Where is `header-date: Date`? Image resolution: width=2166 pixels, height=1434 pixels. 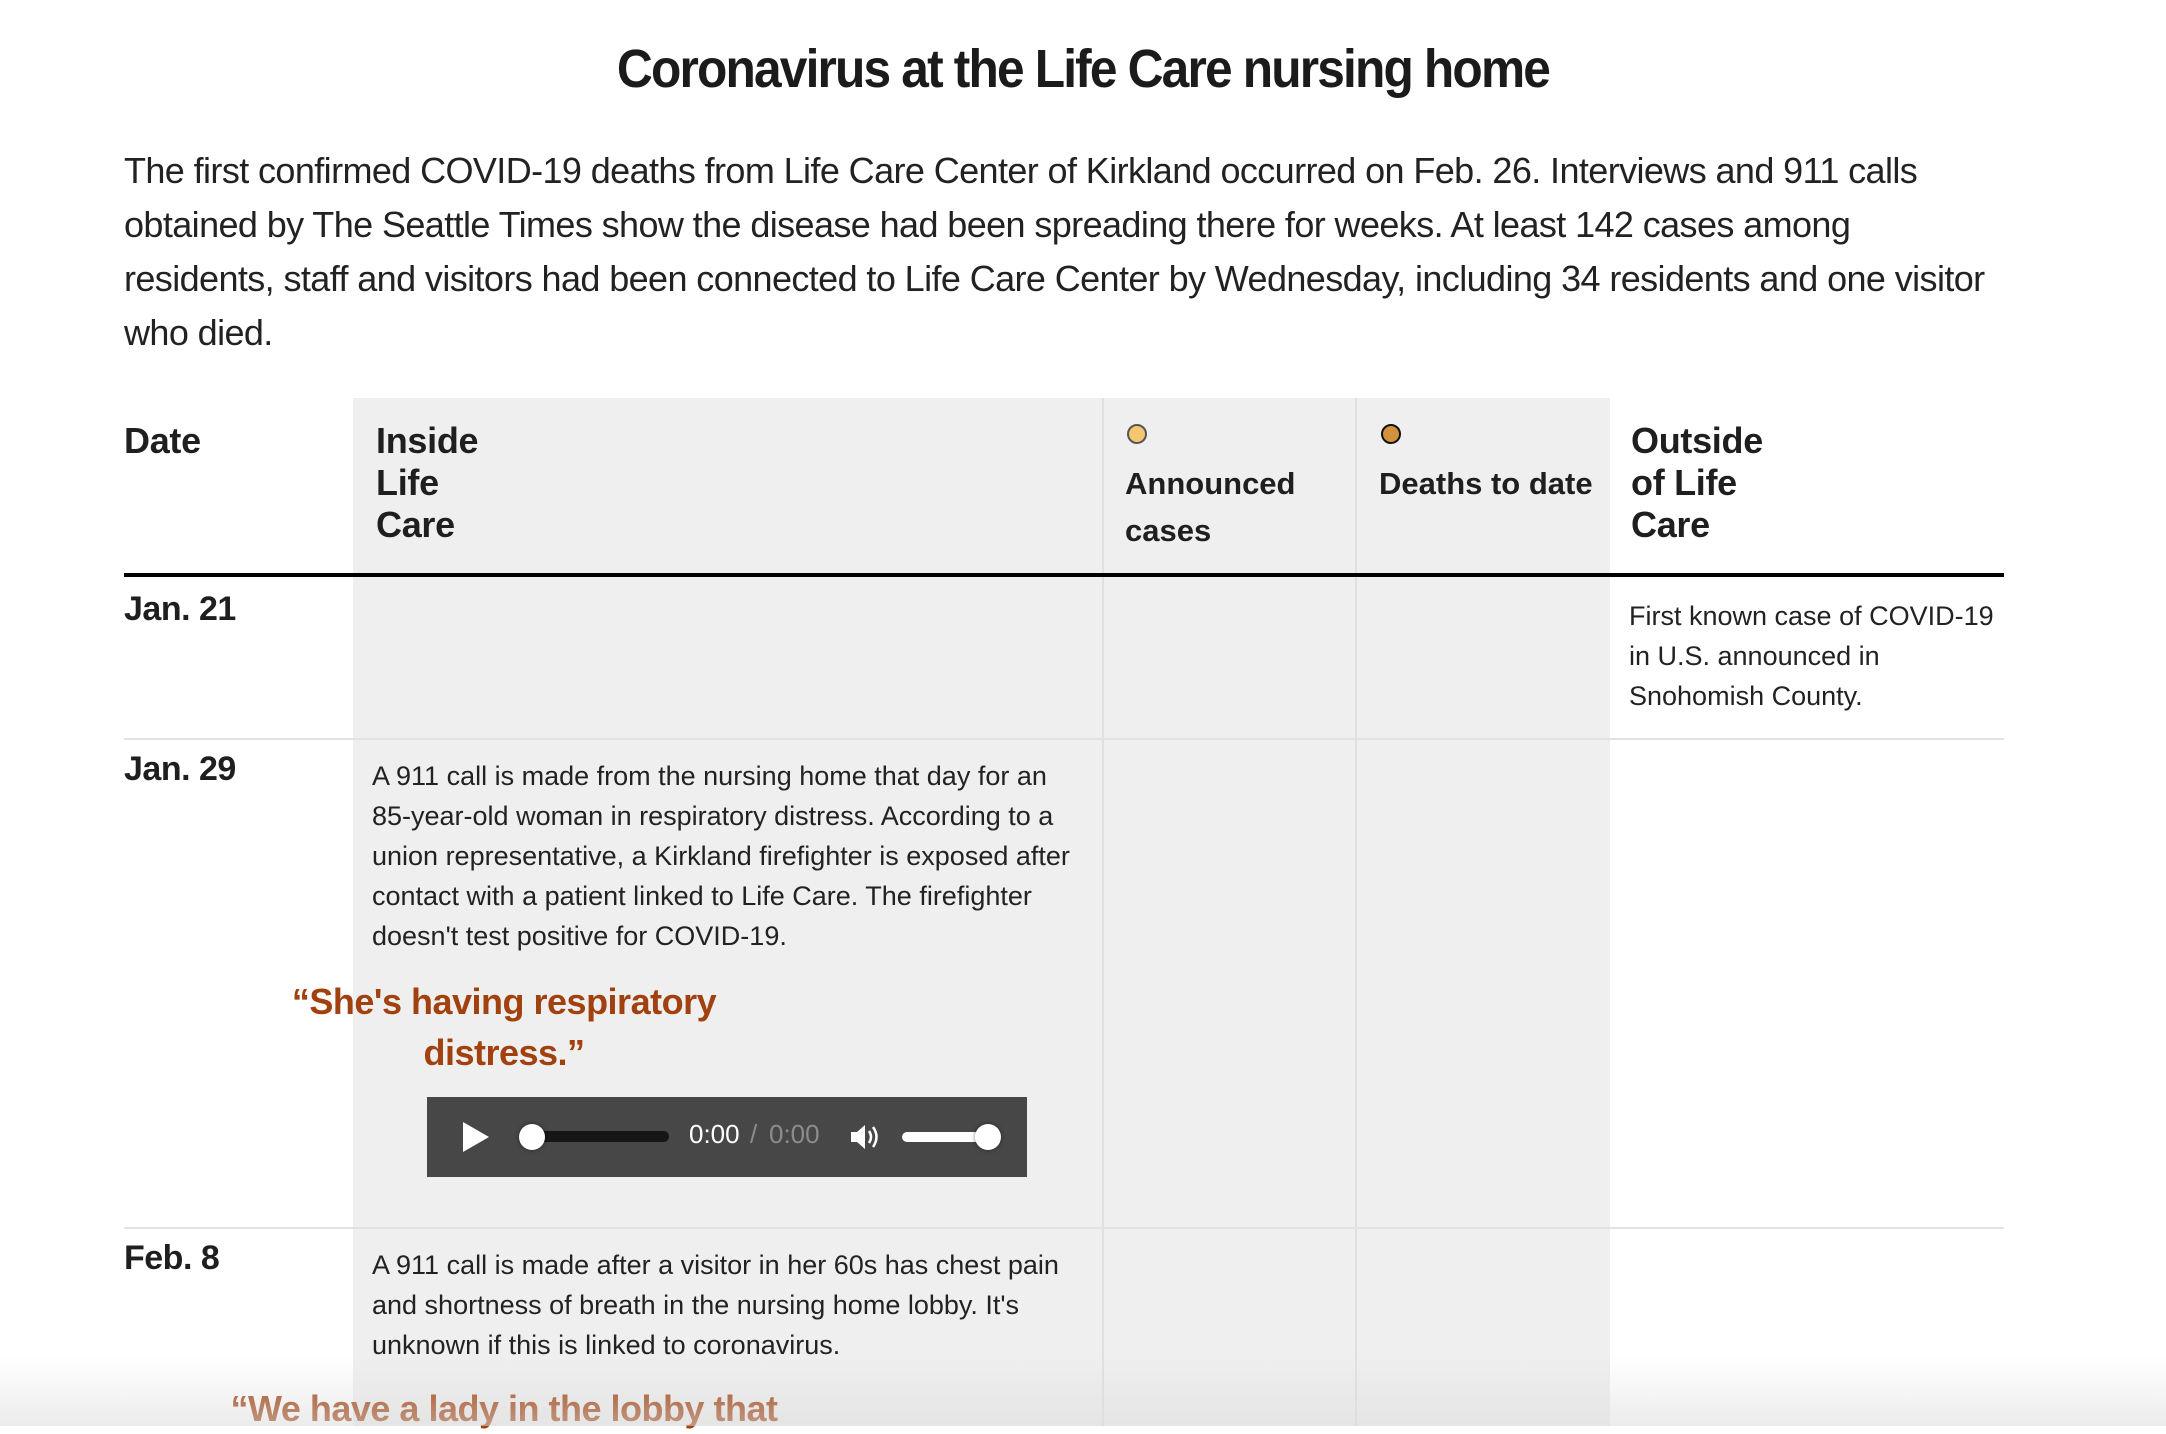 header-date: Date is located at coordinates (162, 440).